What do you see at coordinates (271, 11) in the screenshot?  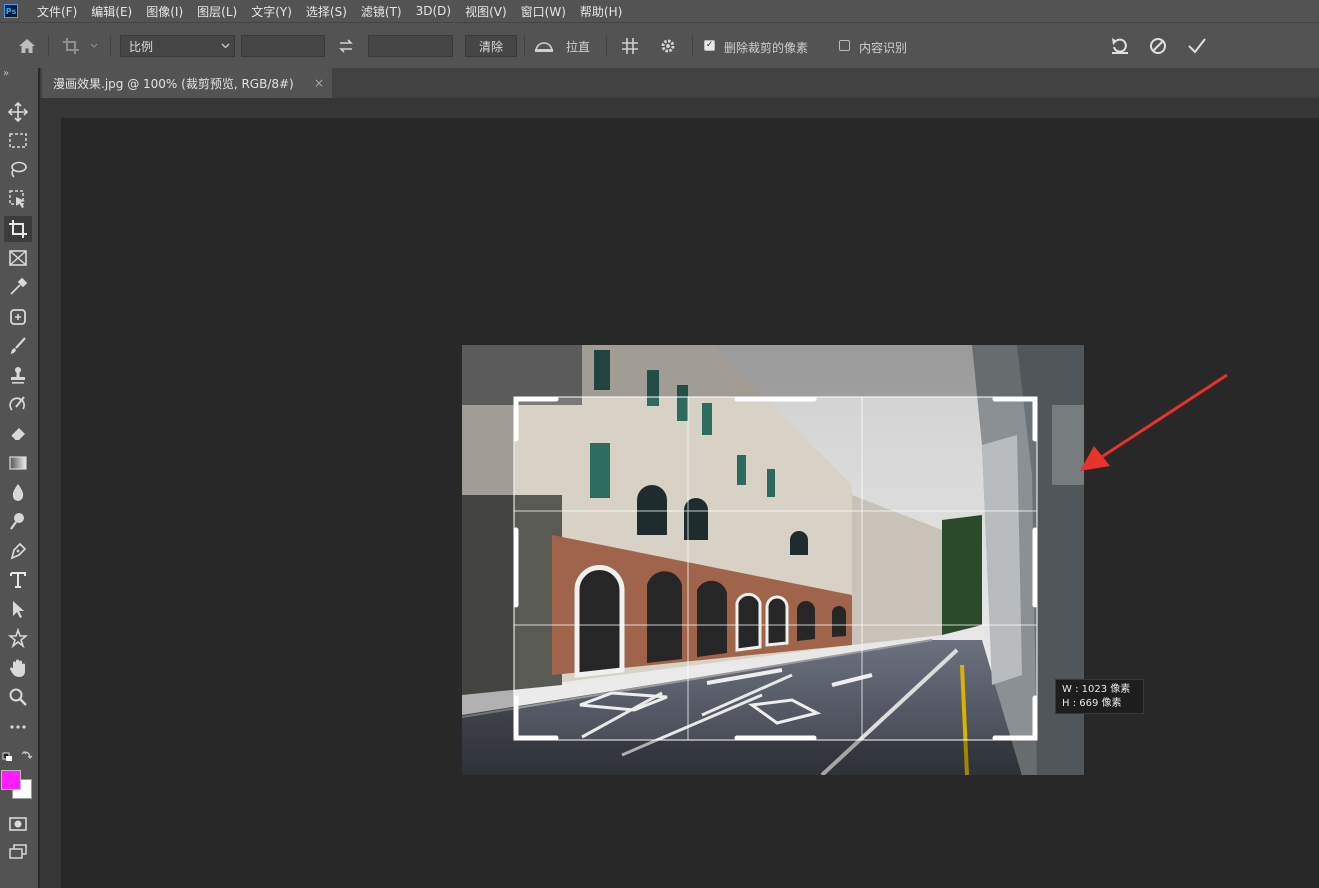 I see `menu-type: 文字(Y)` at bounding box center [271, 11].